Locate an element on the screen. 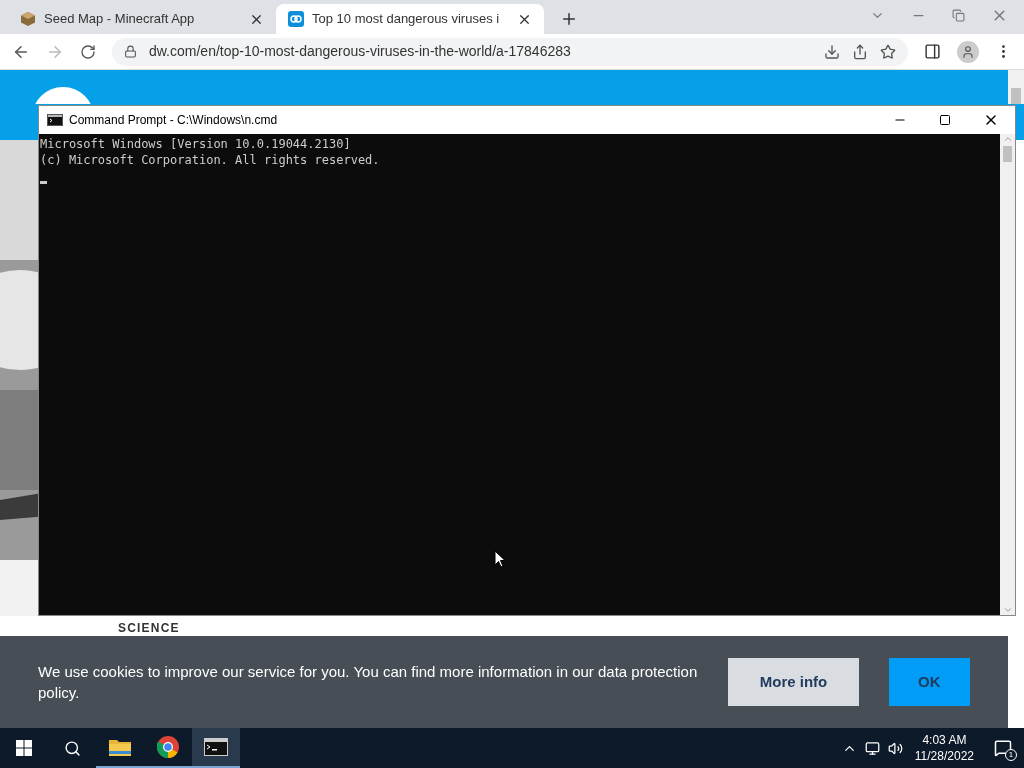 This screenshot has width=1024, height=768. clock-date: 11/28/2022 is located at coordinates (944, 756).